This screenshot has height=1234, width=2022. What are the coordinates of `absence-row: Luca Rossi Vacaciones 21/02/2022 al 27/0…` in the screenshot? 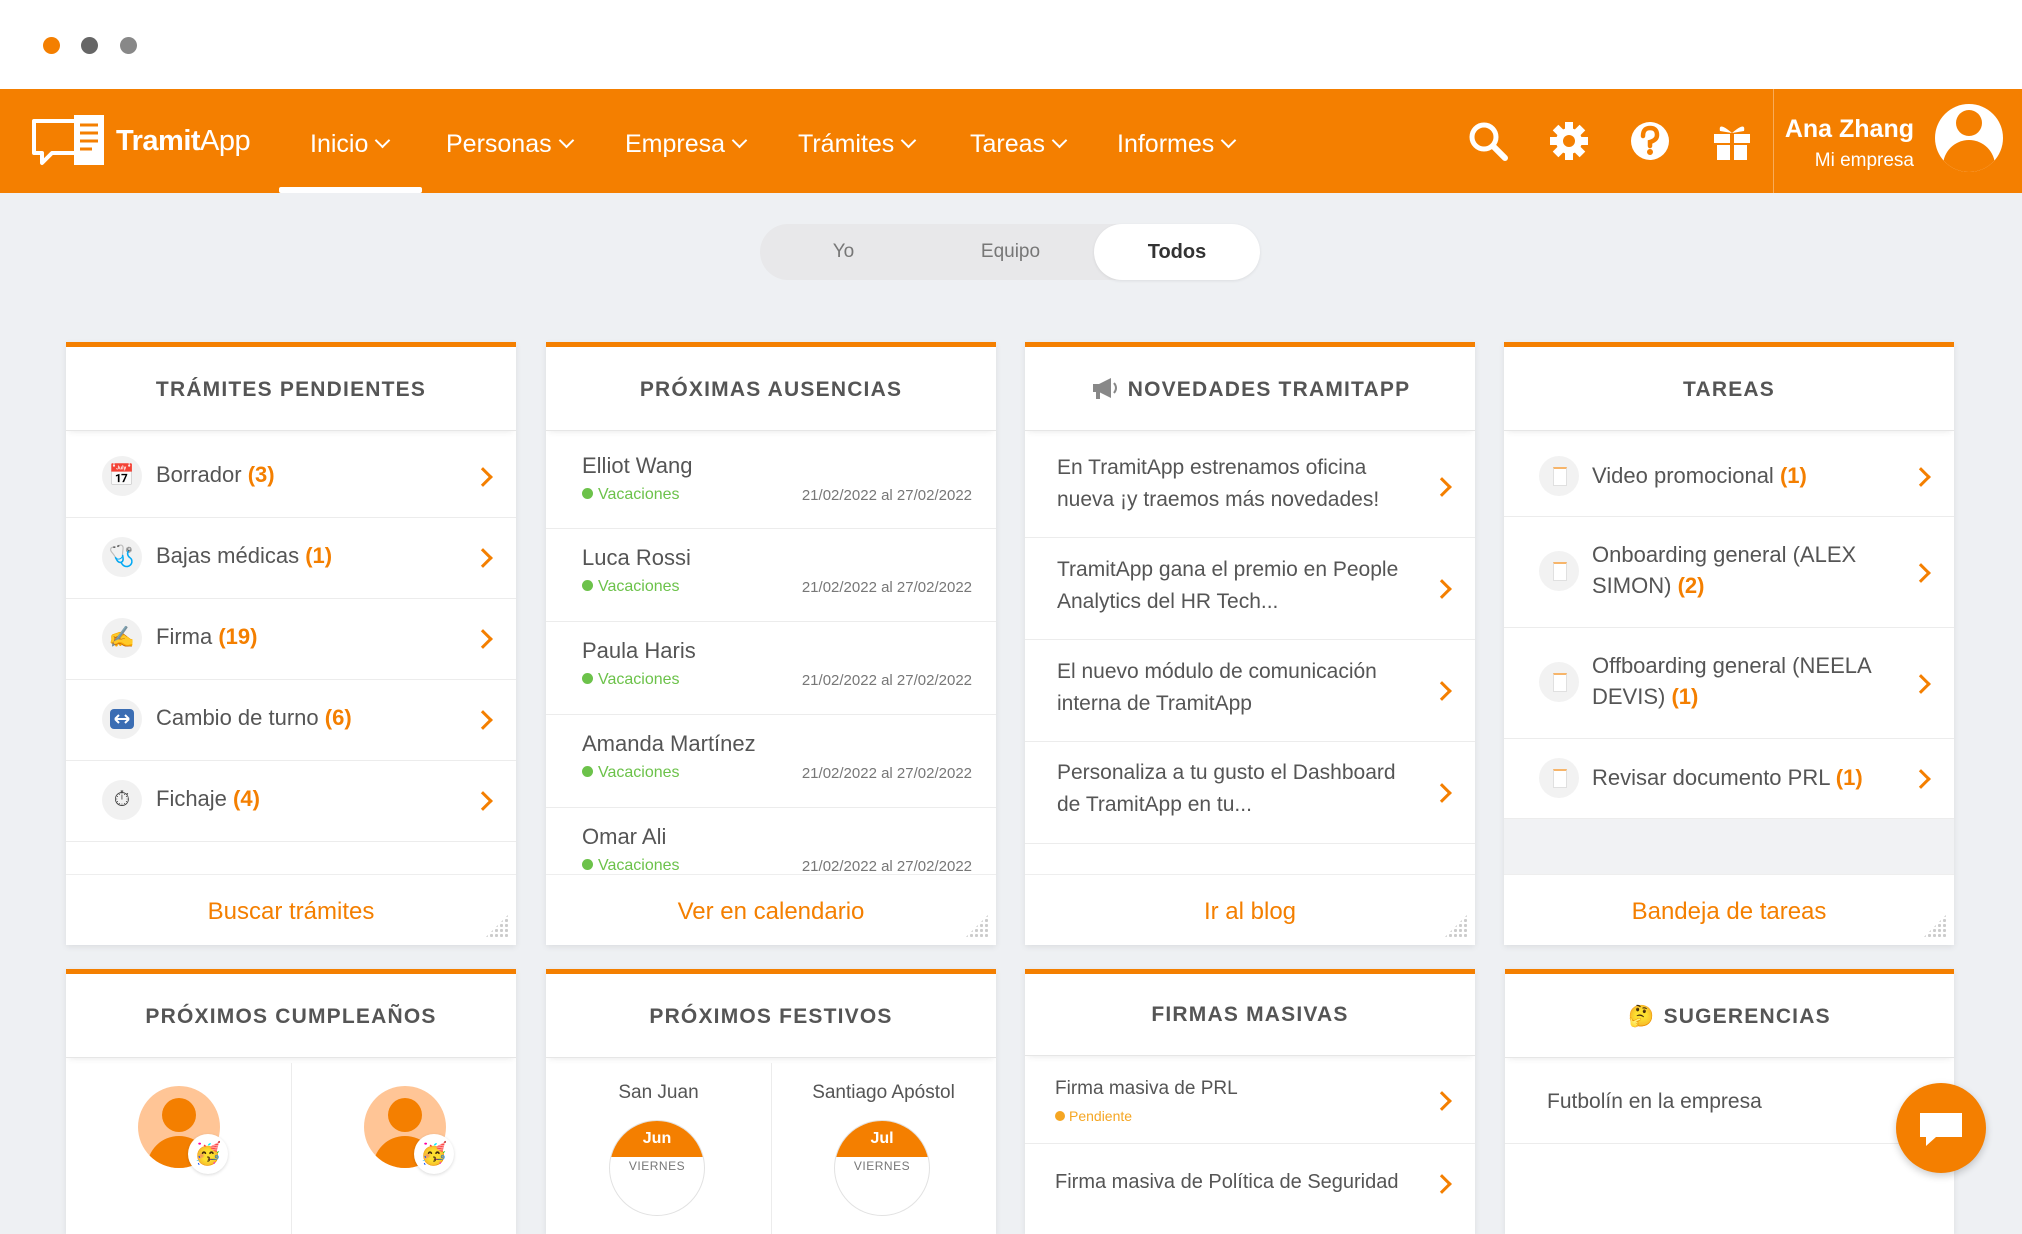 It's located at (771, 575).